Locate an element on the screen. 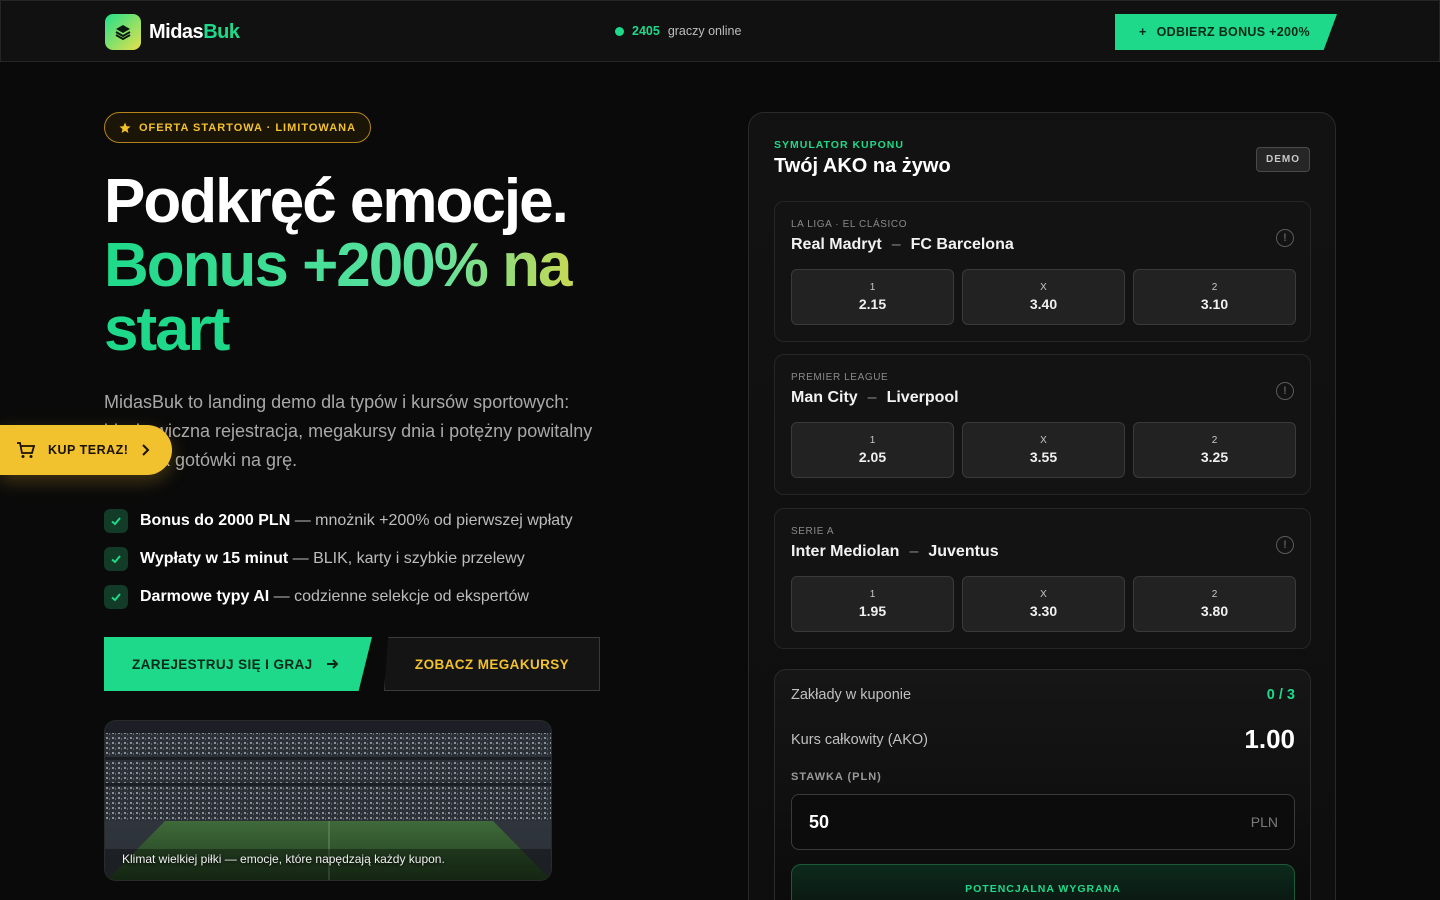 This screenshot has height=900, width=1440. offer-pill: OFERTA STARTOWA · LIMITOWANA is located at coordinates (238, 127).